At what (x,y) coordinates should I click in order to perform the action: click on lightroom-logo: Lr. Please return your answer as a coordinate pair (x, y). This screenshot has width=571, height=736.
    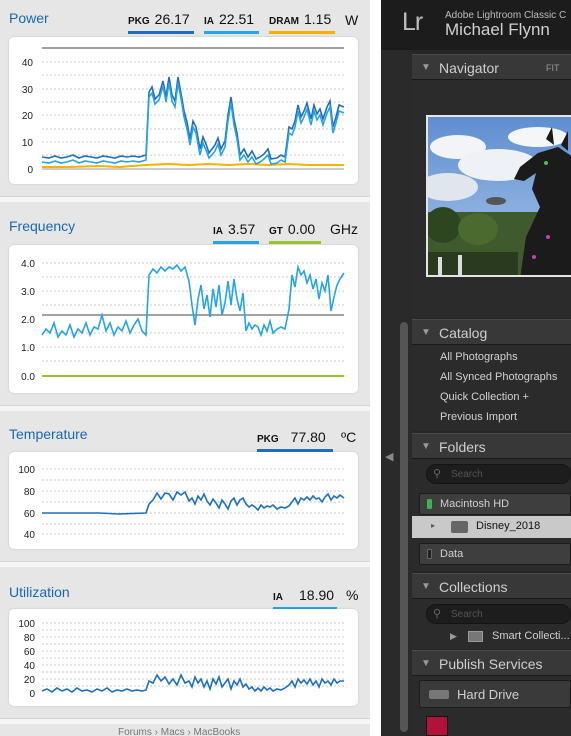
    Looking at the image, I should click on (412, 22).